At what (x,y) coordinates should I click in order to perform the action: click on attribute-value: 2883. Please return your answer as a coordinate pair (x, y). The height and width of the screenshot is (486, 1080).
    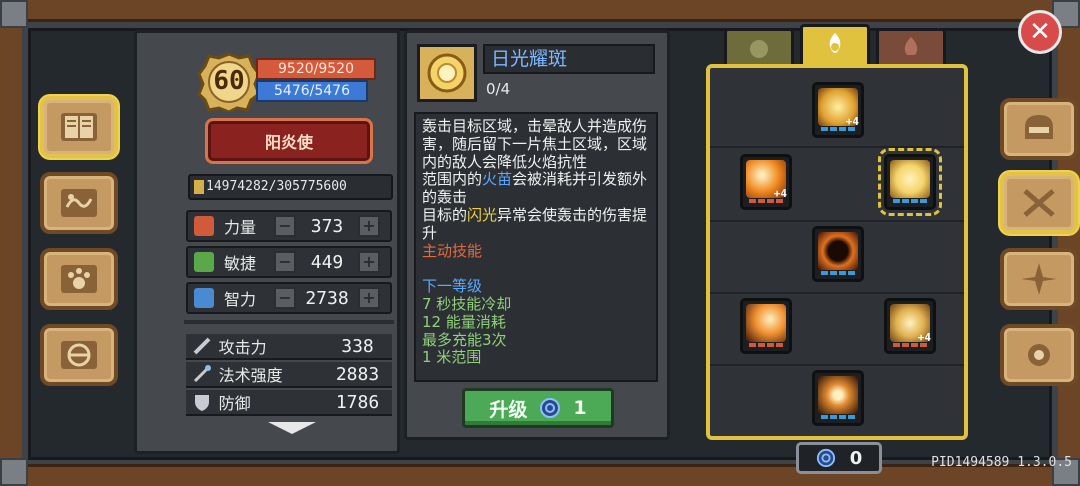
    Looking at the image, I should click on (357, 374).